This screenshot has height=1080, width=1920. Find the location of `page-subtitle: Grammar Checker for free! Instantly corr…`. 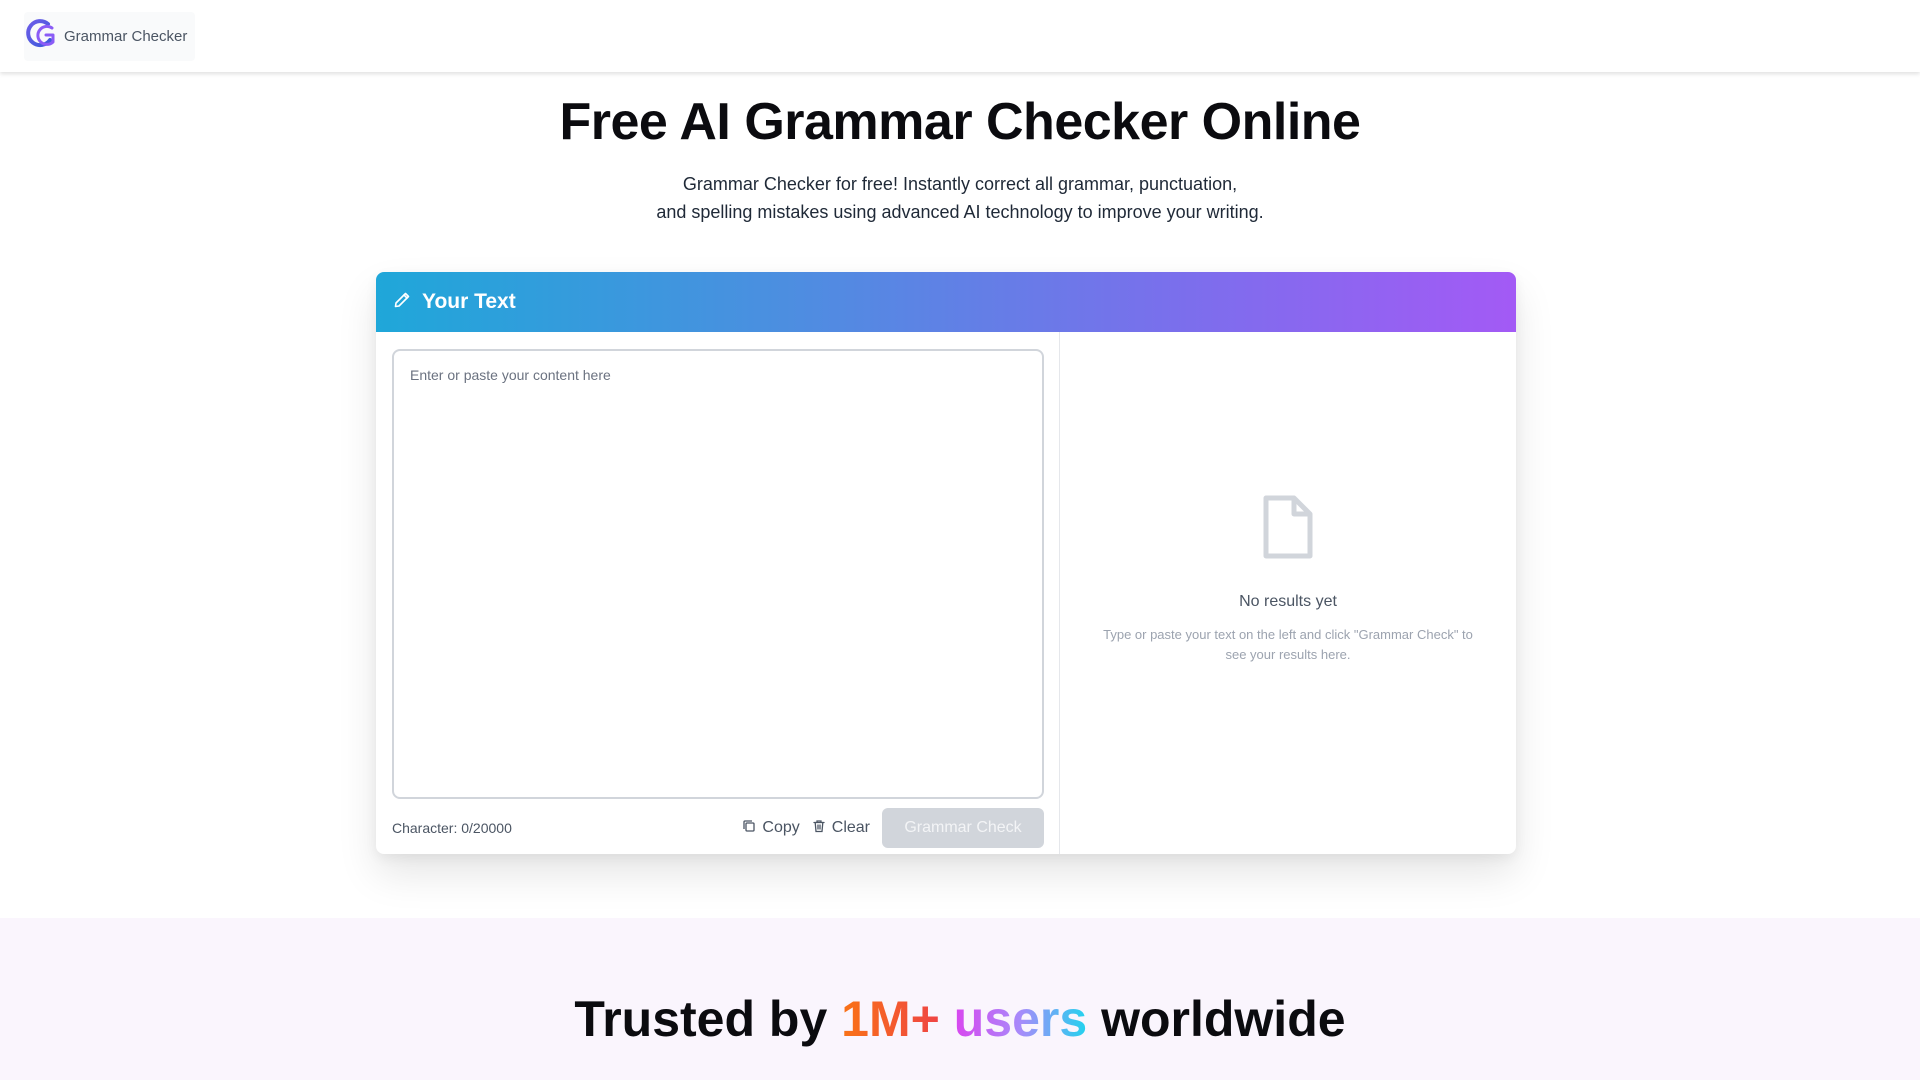

page-subtitle: Grammar Checker for free! Instantly corr… is located at coordinates (960, 198).